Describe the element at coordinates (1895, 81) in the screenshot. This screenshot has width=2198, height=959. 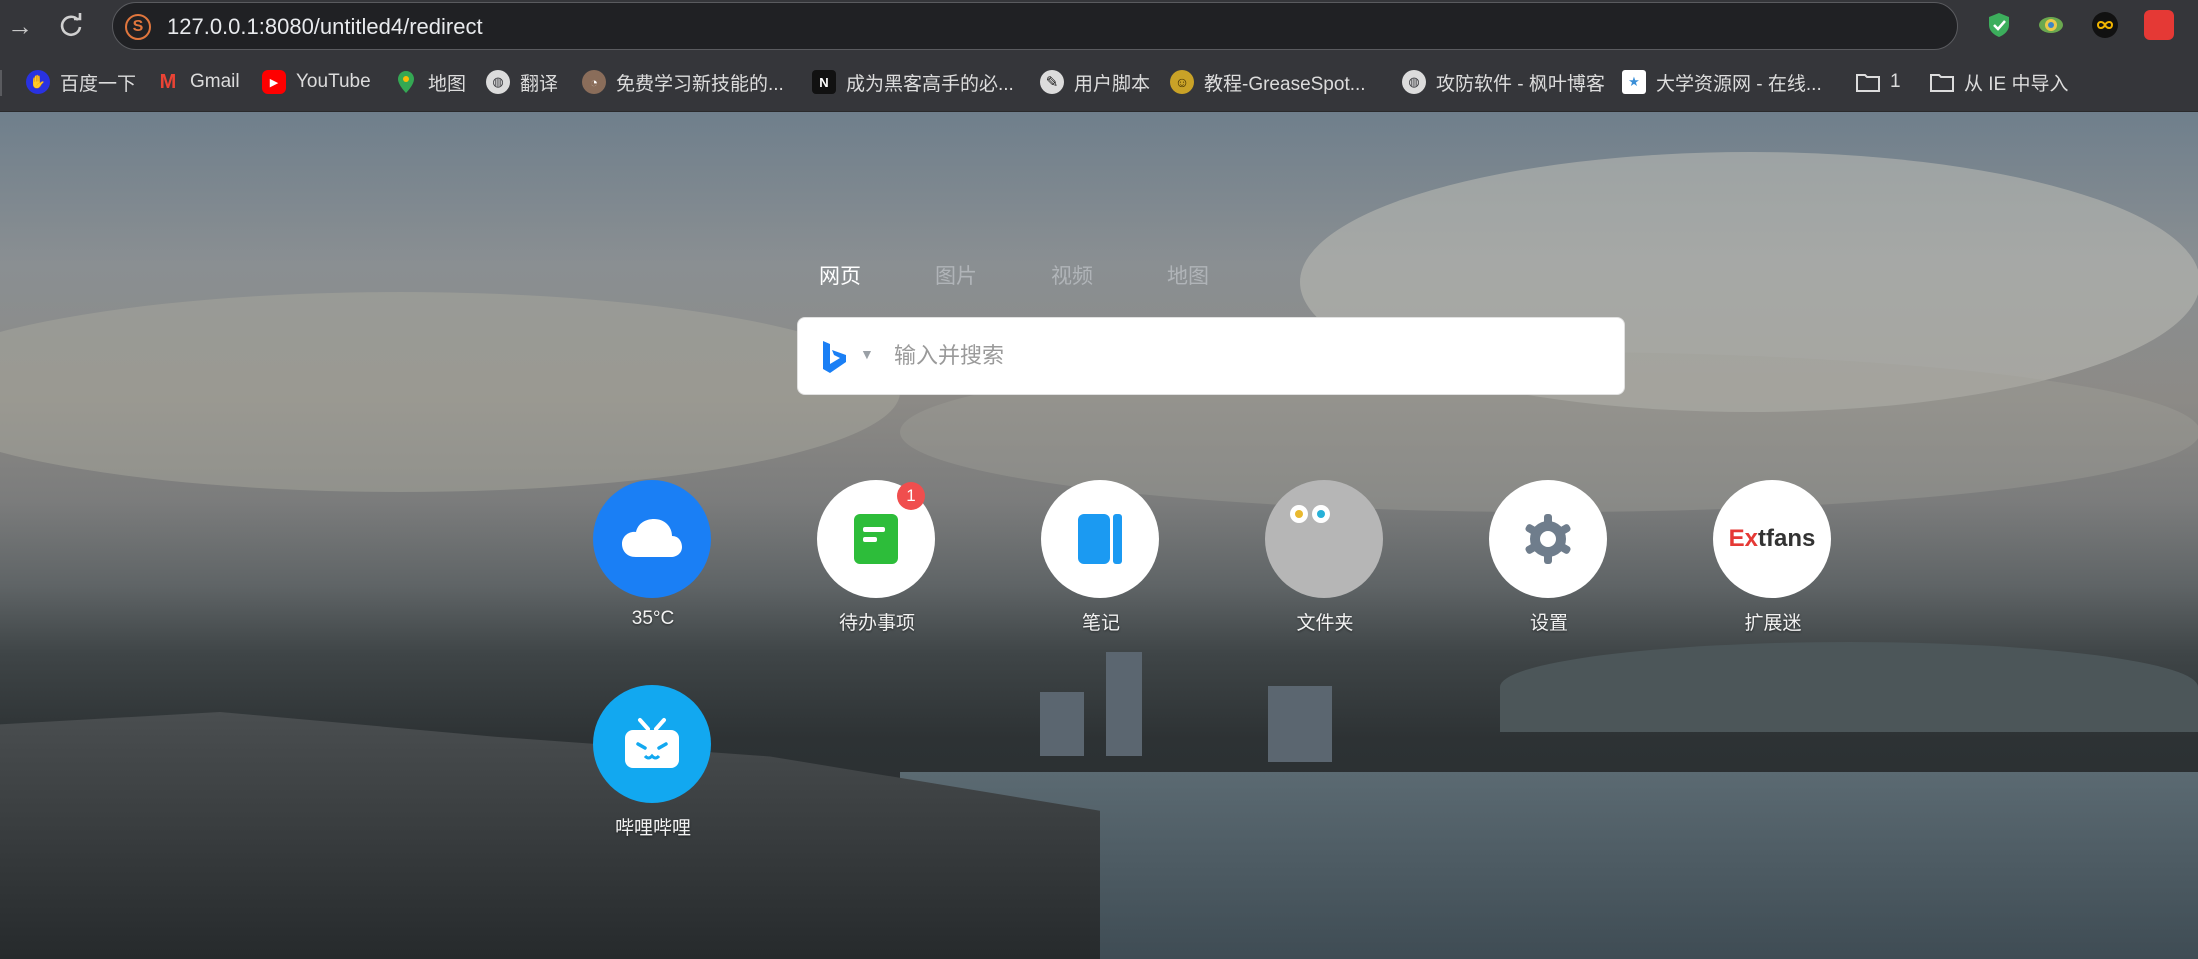
I see `bookmark-label: 1` at that location.